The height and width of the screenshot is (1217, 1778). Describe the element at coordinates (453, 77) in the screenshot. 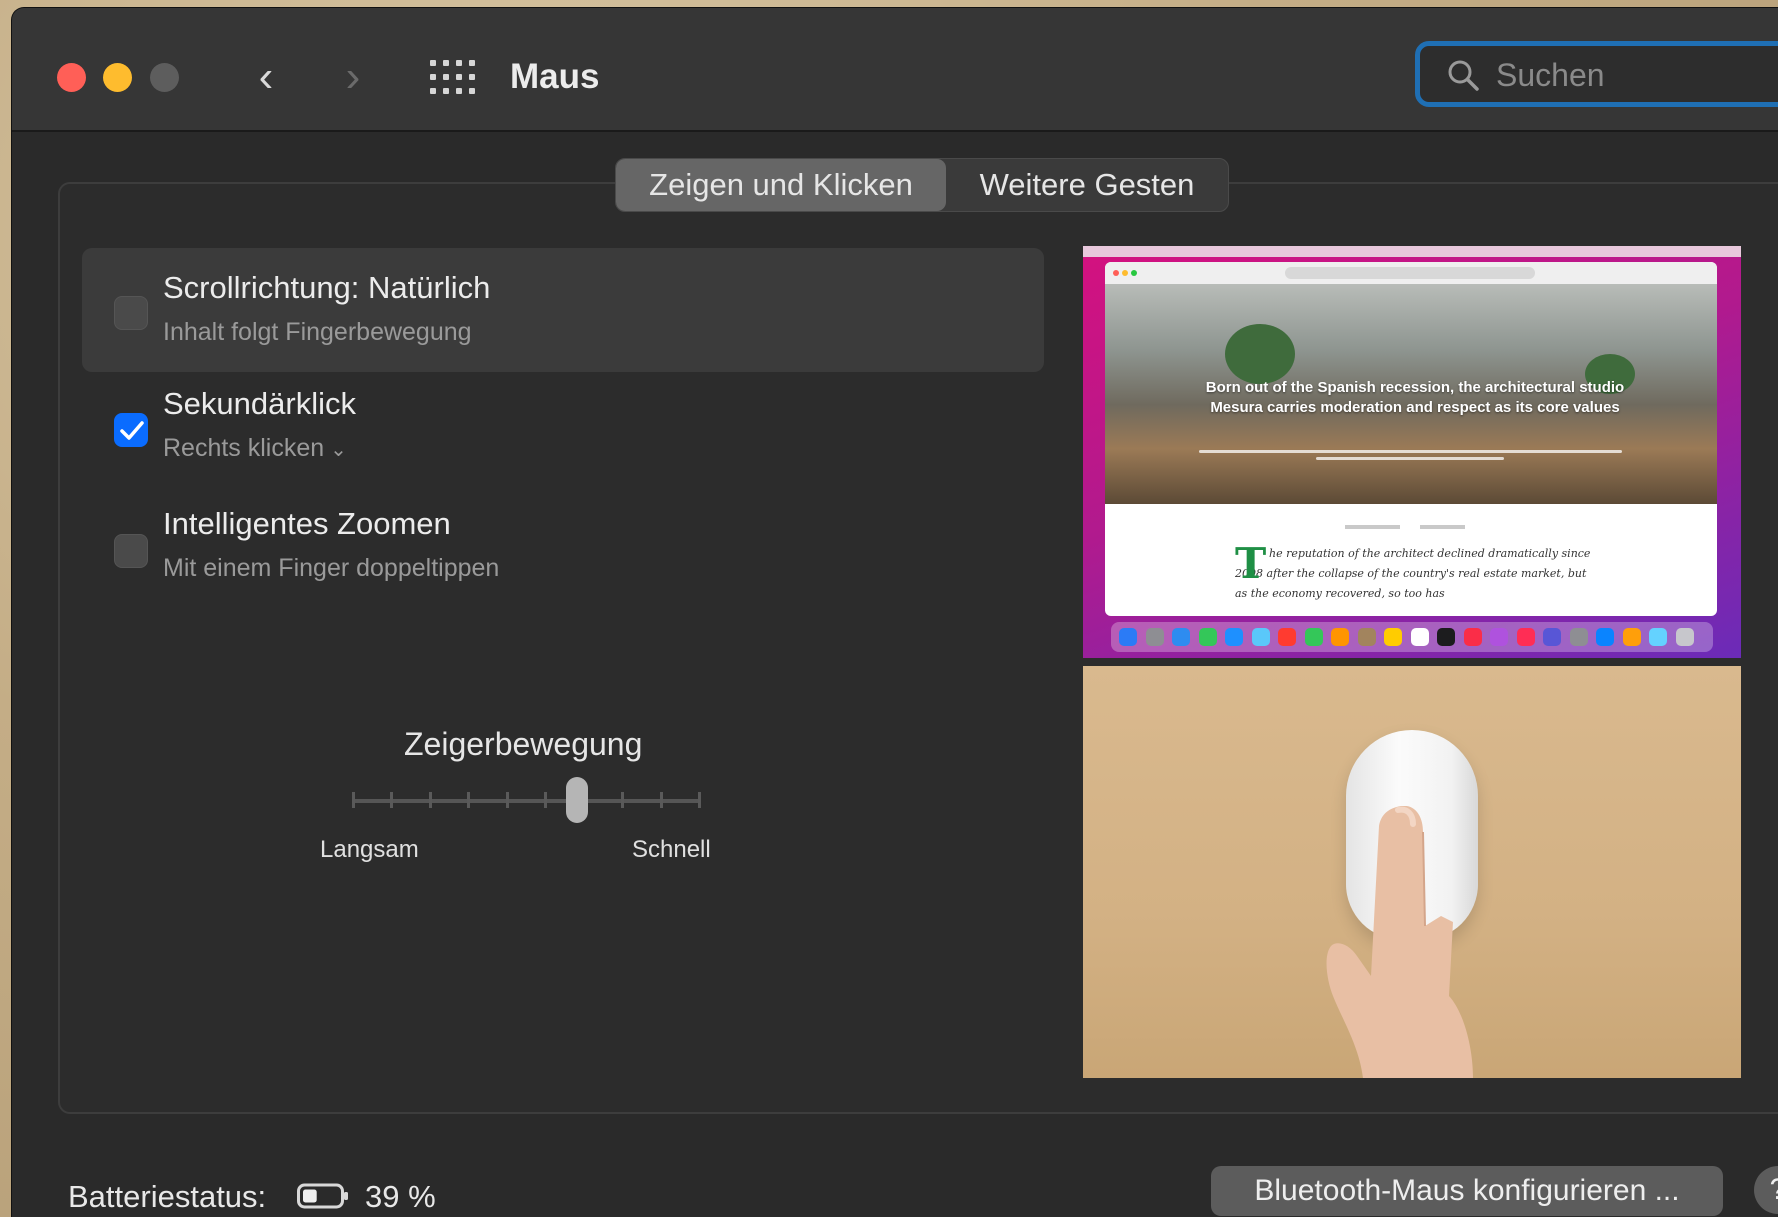

I see `grid-icon` at that location.